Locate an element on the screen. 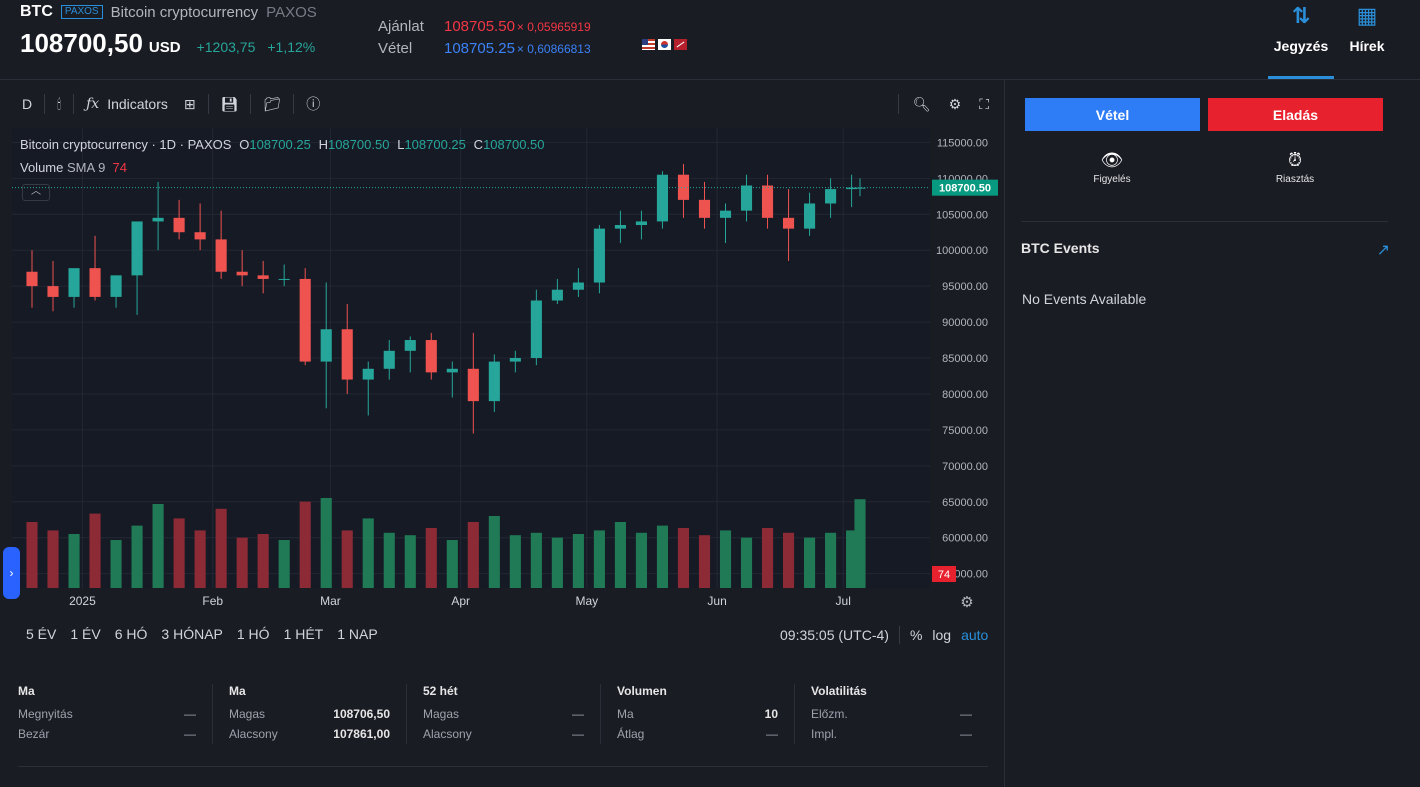  sell-button: Eladás is located at coordinates (1295, 114).